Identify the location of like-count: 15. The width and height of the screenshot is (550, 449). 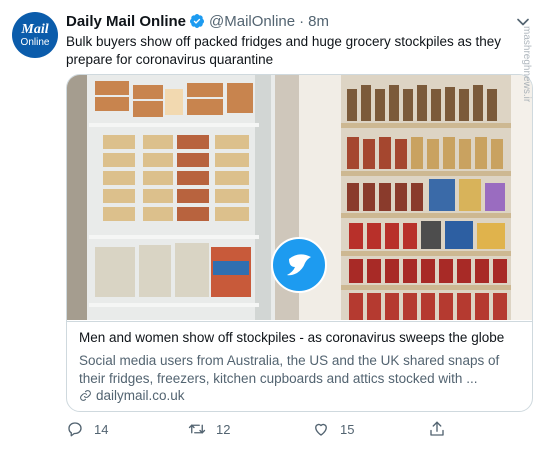
(347, 429).